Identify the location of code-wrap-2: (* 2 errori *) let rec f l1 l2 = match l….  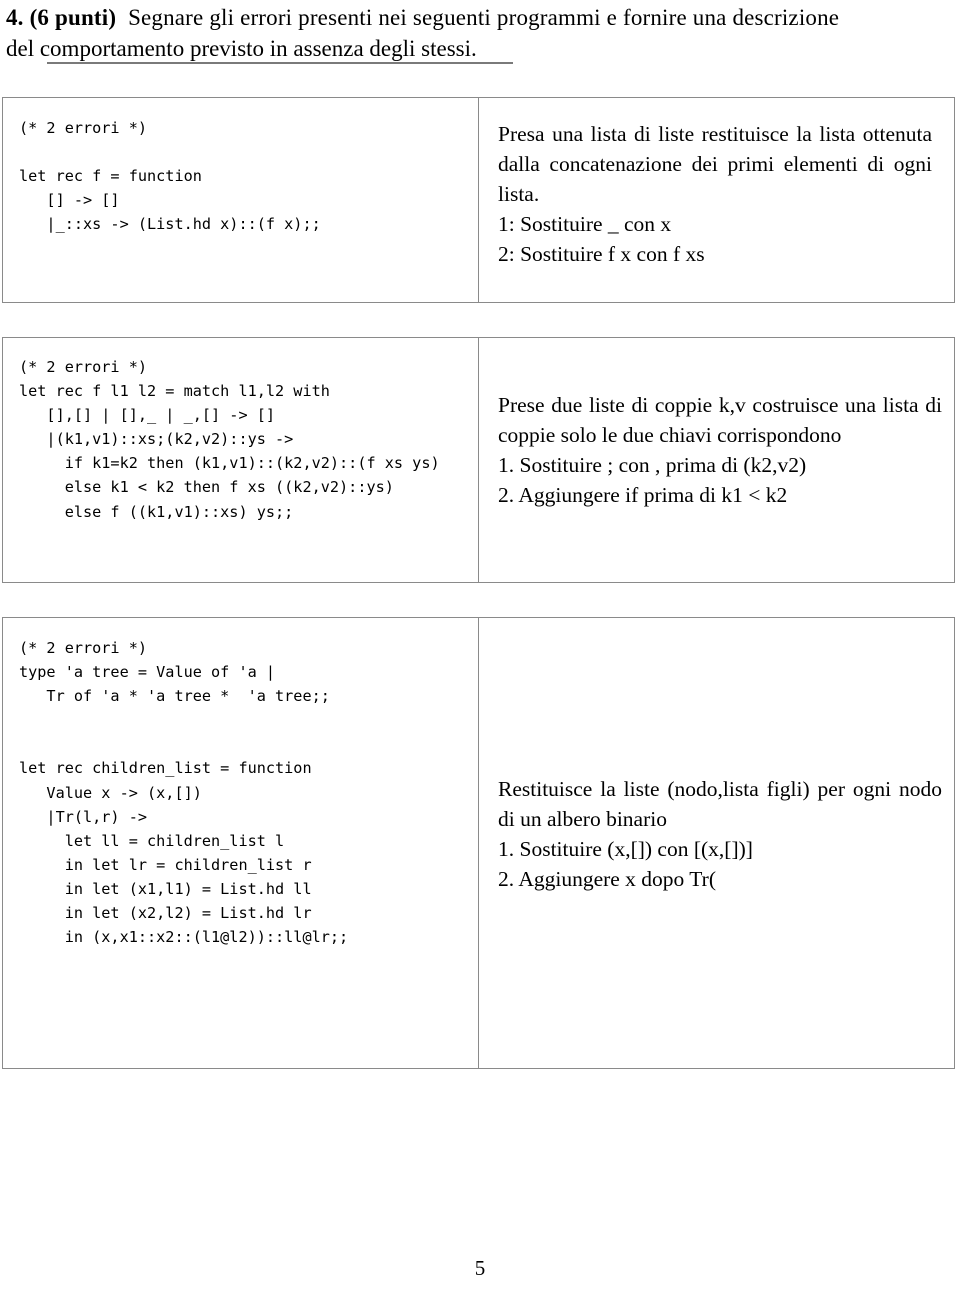
(240, 431).